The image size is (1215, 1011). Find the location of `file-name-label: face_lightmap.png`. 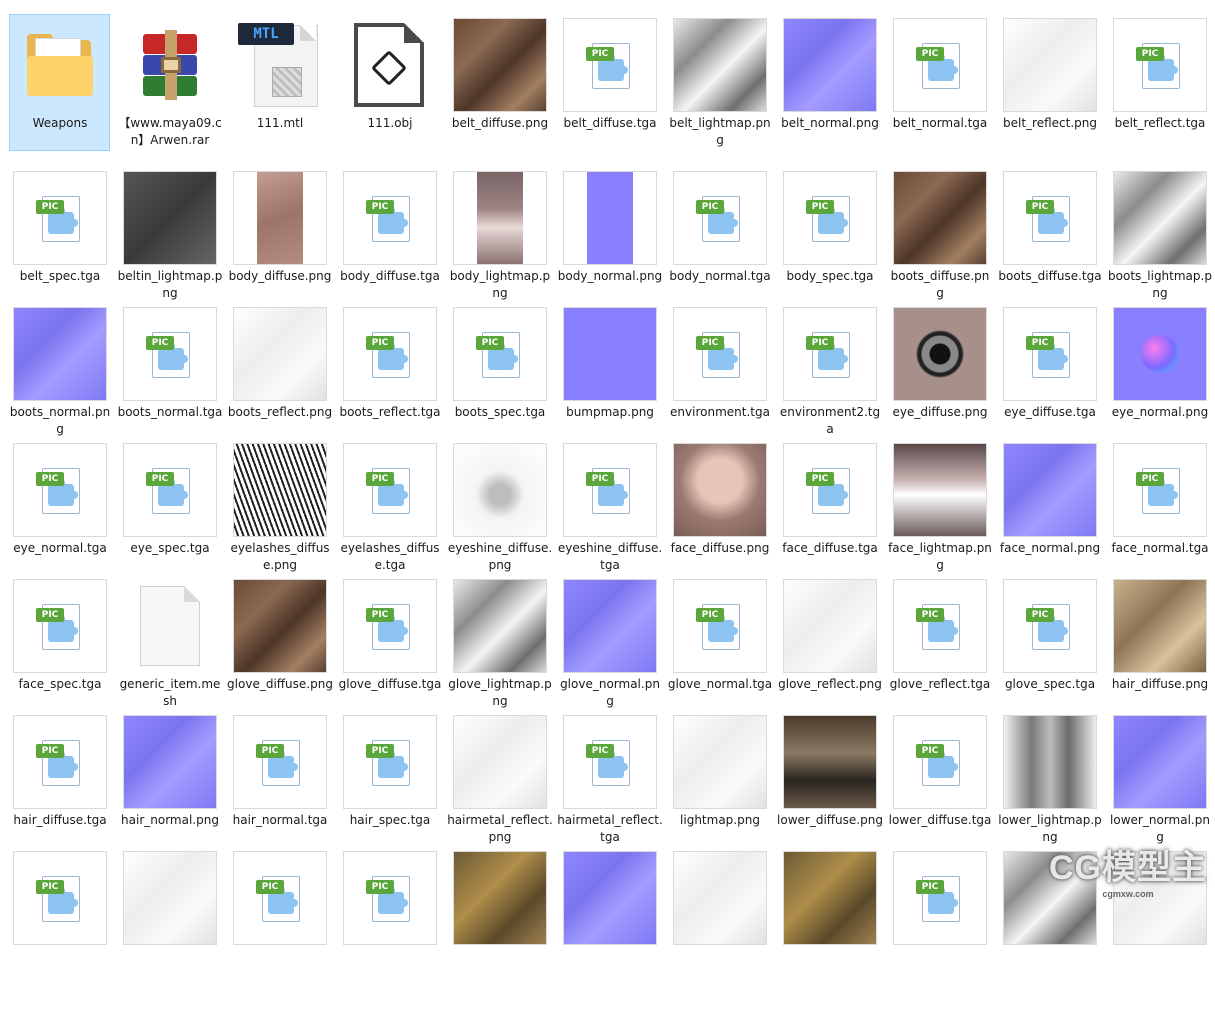

file-name-label: face_lightmap.png is located at coordinates (940, 556).